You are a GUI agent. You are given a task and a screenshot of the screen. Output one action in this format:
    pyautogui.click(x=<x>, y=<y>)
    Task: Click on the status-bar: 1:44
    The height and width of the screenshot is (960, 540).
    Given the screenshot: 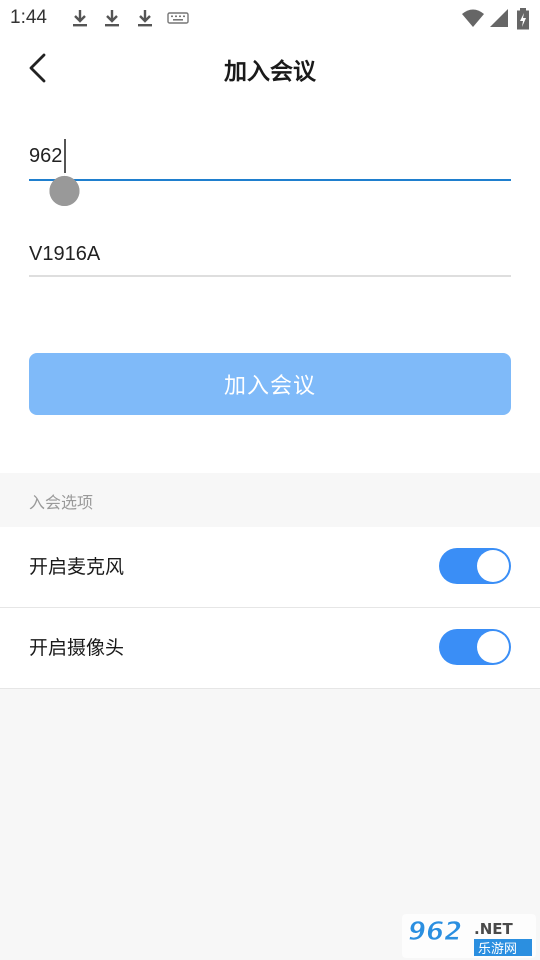 What is the action you would take?
    pyautogui.click(x=270, y=18)
    